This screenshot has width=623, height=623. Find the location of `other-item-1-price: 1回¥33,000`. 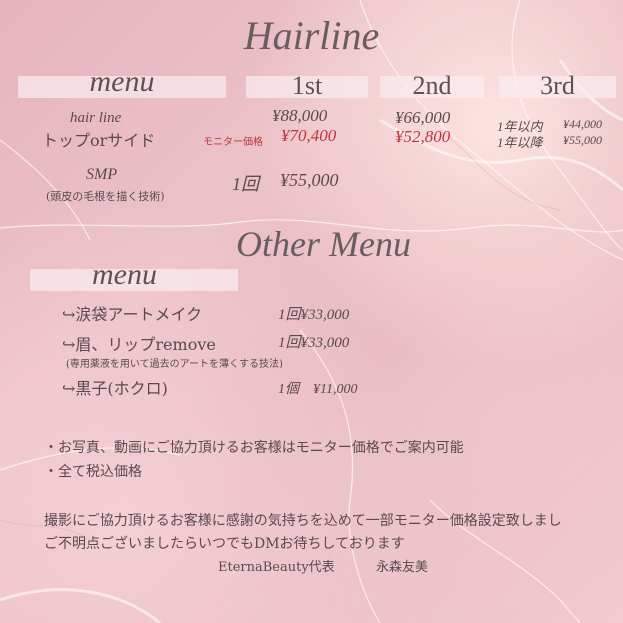

other-item-1-price: 1回¥33,000 is located at coordinates (314, 315).